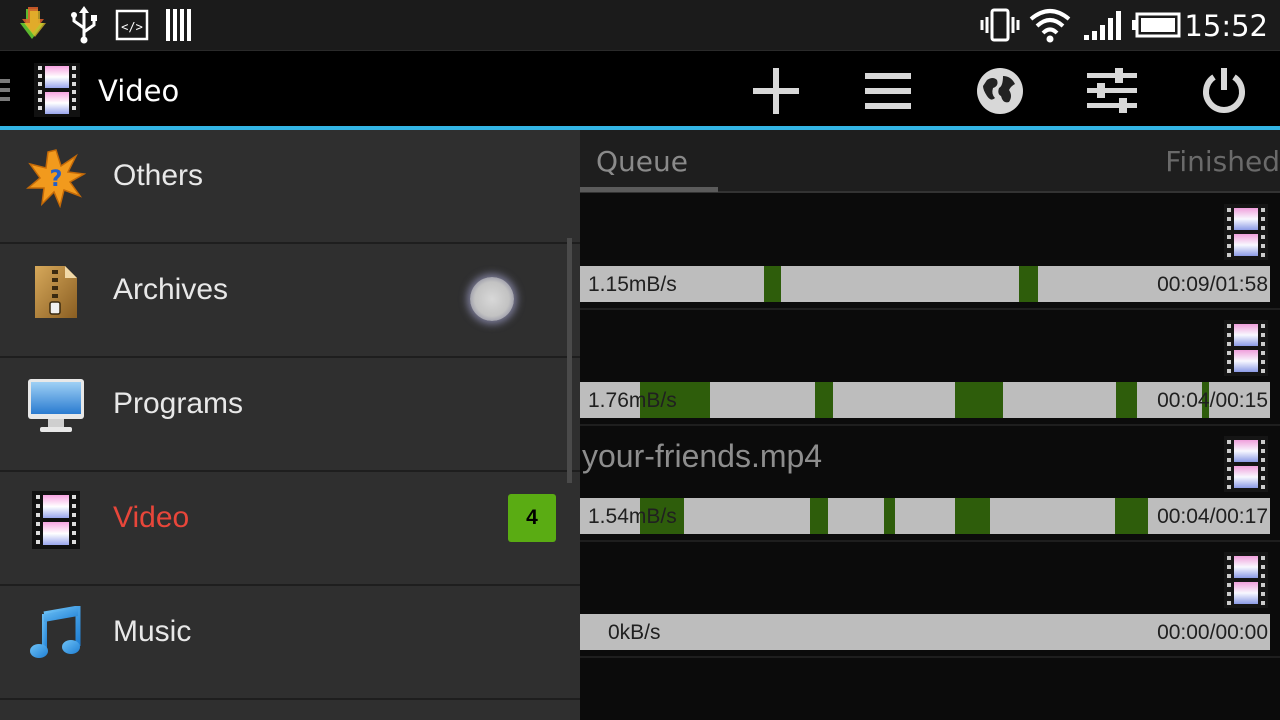  I want to click on page-title: Video, so click(139, 91).